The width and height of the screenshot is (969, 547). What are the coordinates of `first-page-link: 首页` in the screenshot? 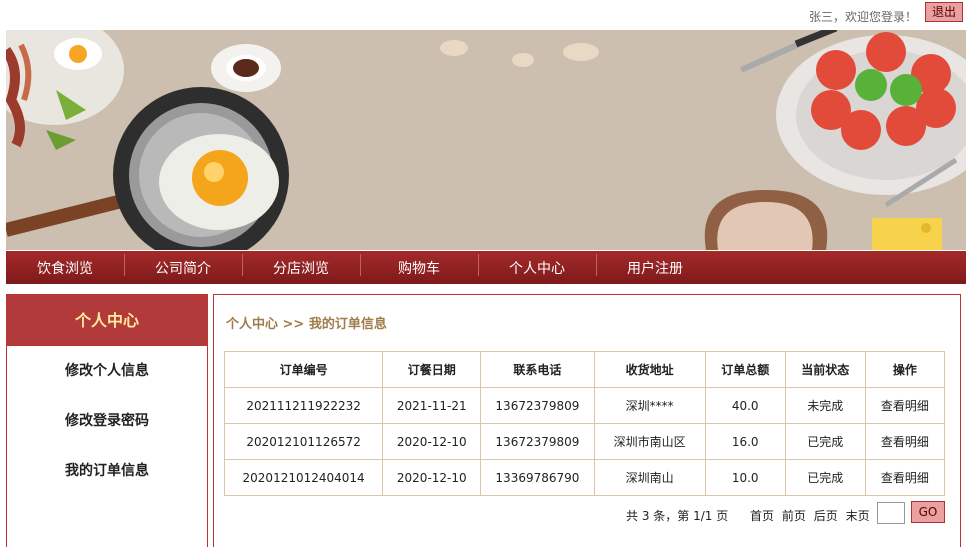 It's located at (762, 515).